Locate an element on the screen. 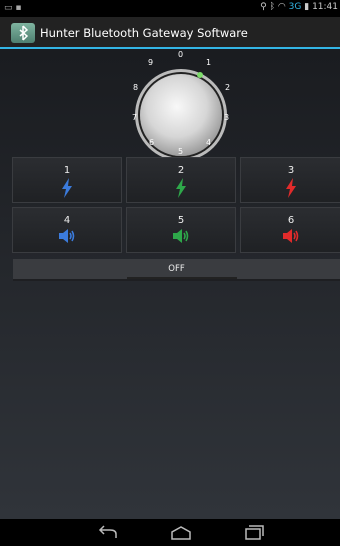 This screenshot has height=546, width=340. off-button: OFF is located at coordinates (176, 270).